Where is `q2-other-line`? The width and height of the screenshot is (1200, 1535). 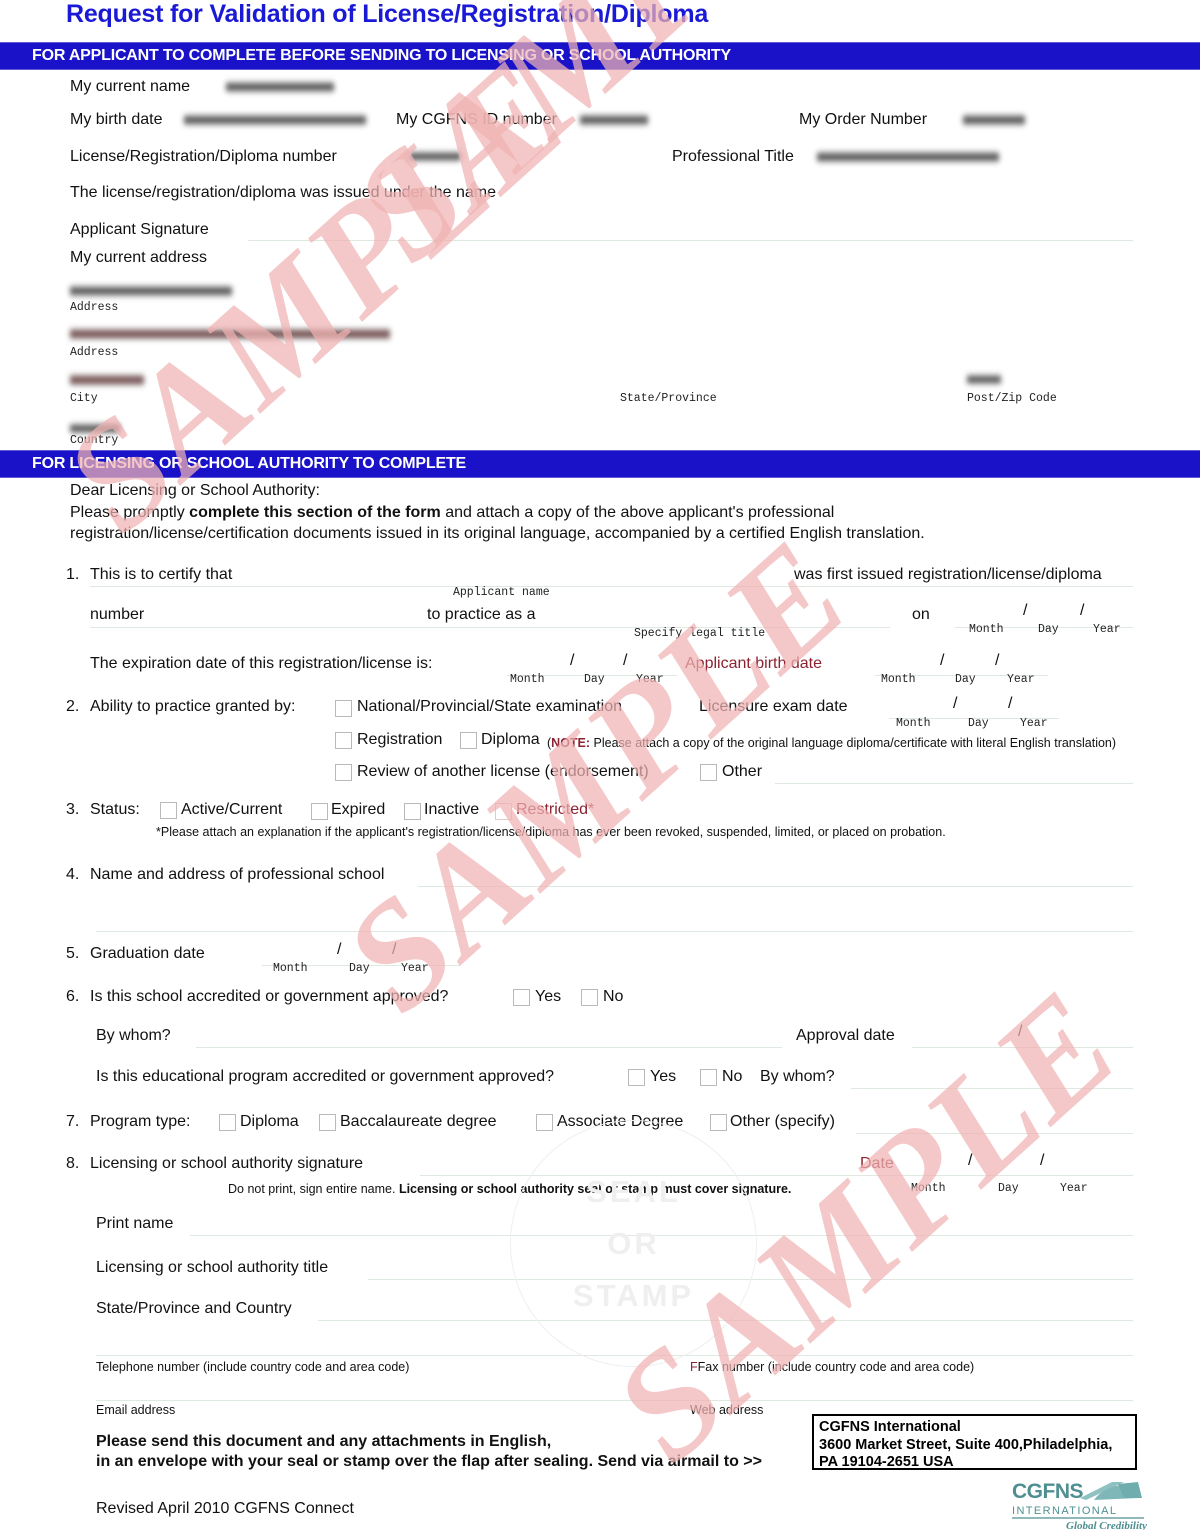 q2-other-line is located at coordinates (954, 783).